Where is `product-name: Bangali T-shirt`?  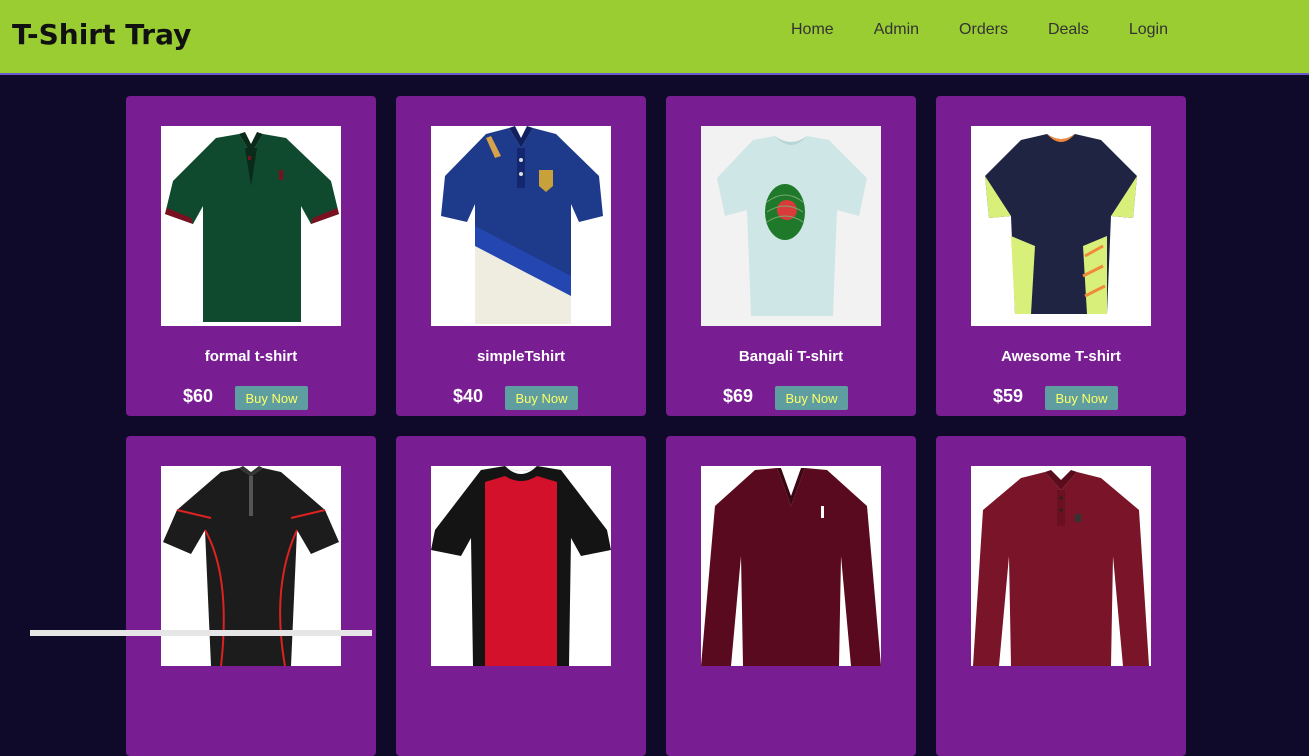 product-name: Bangali T-shirt is located at coordinates (791, 356).